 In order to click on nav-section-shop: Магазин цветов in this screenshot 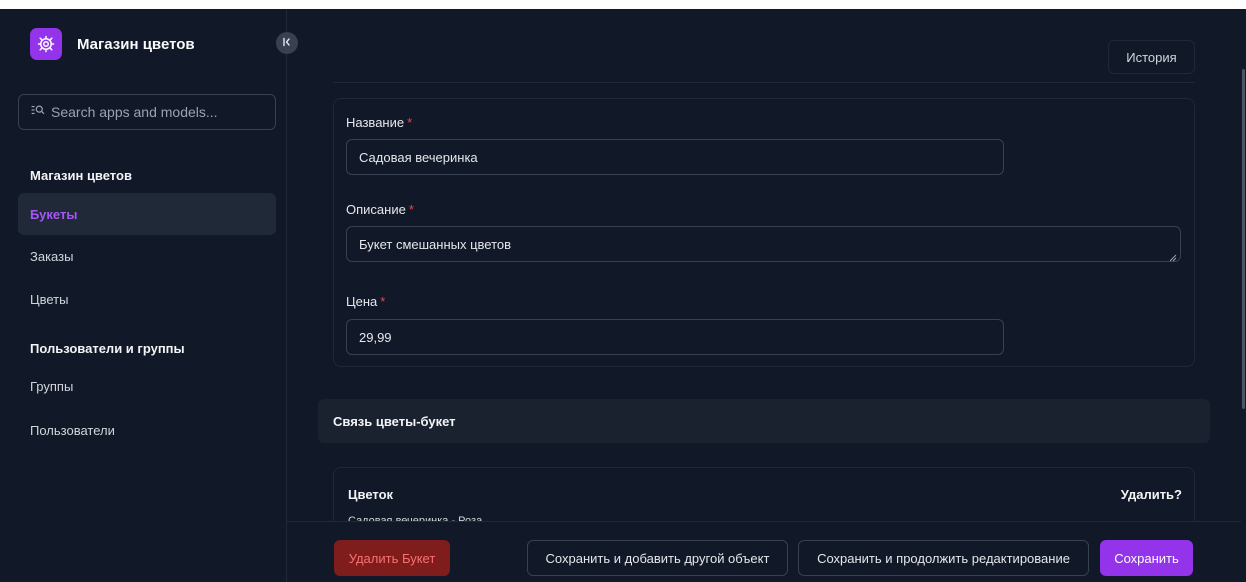, I will do `click(81, 175)`.